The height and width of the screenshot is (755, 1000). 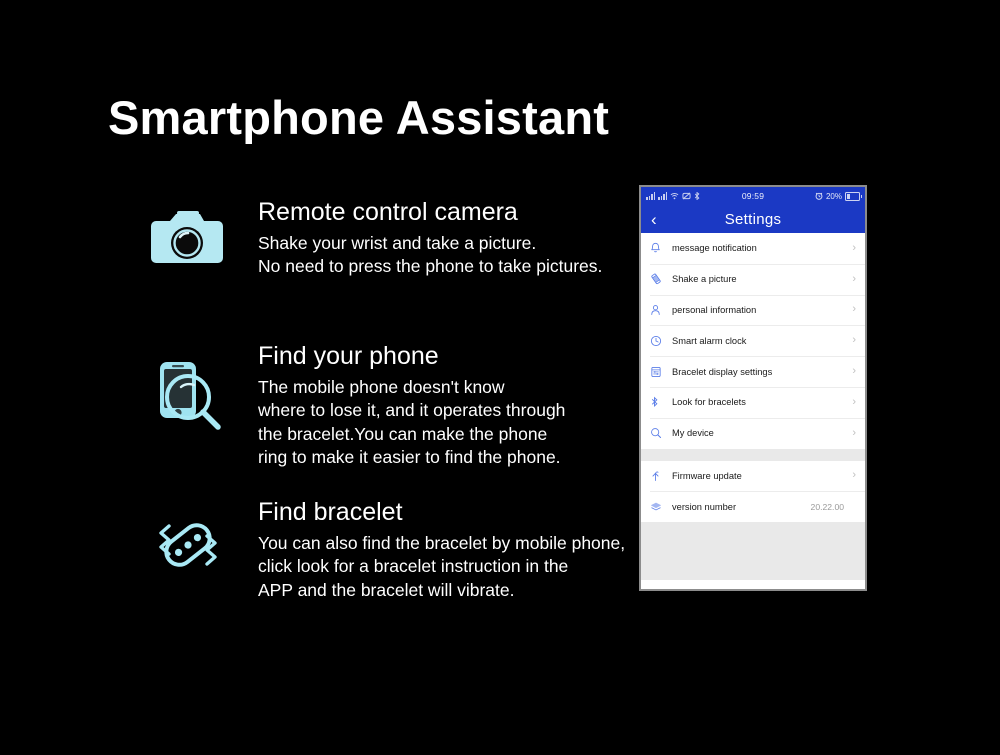 I want to click on settings-row-my-device: My device ›, so click(x=753, y=433).